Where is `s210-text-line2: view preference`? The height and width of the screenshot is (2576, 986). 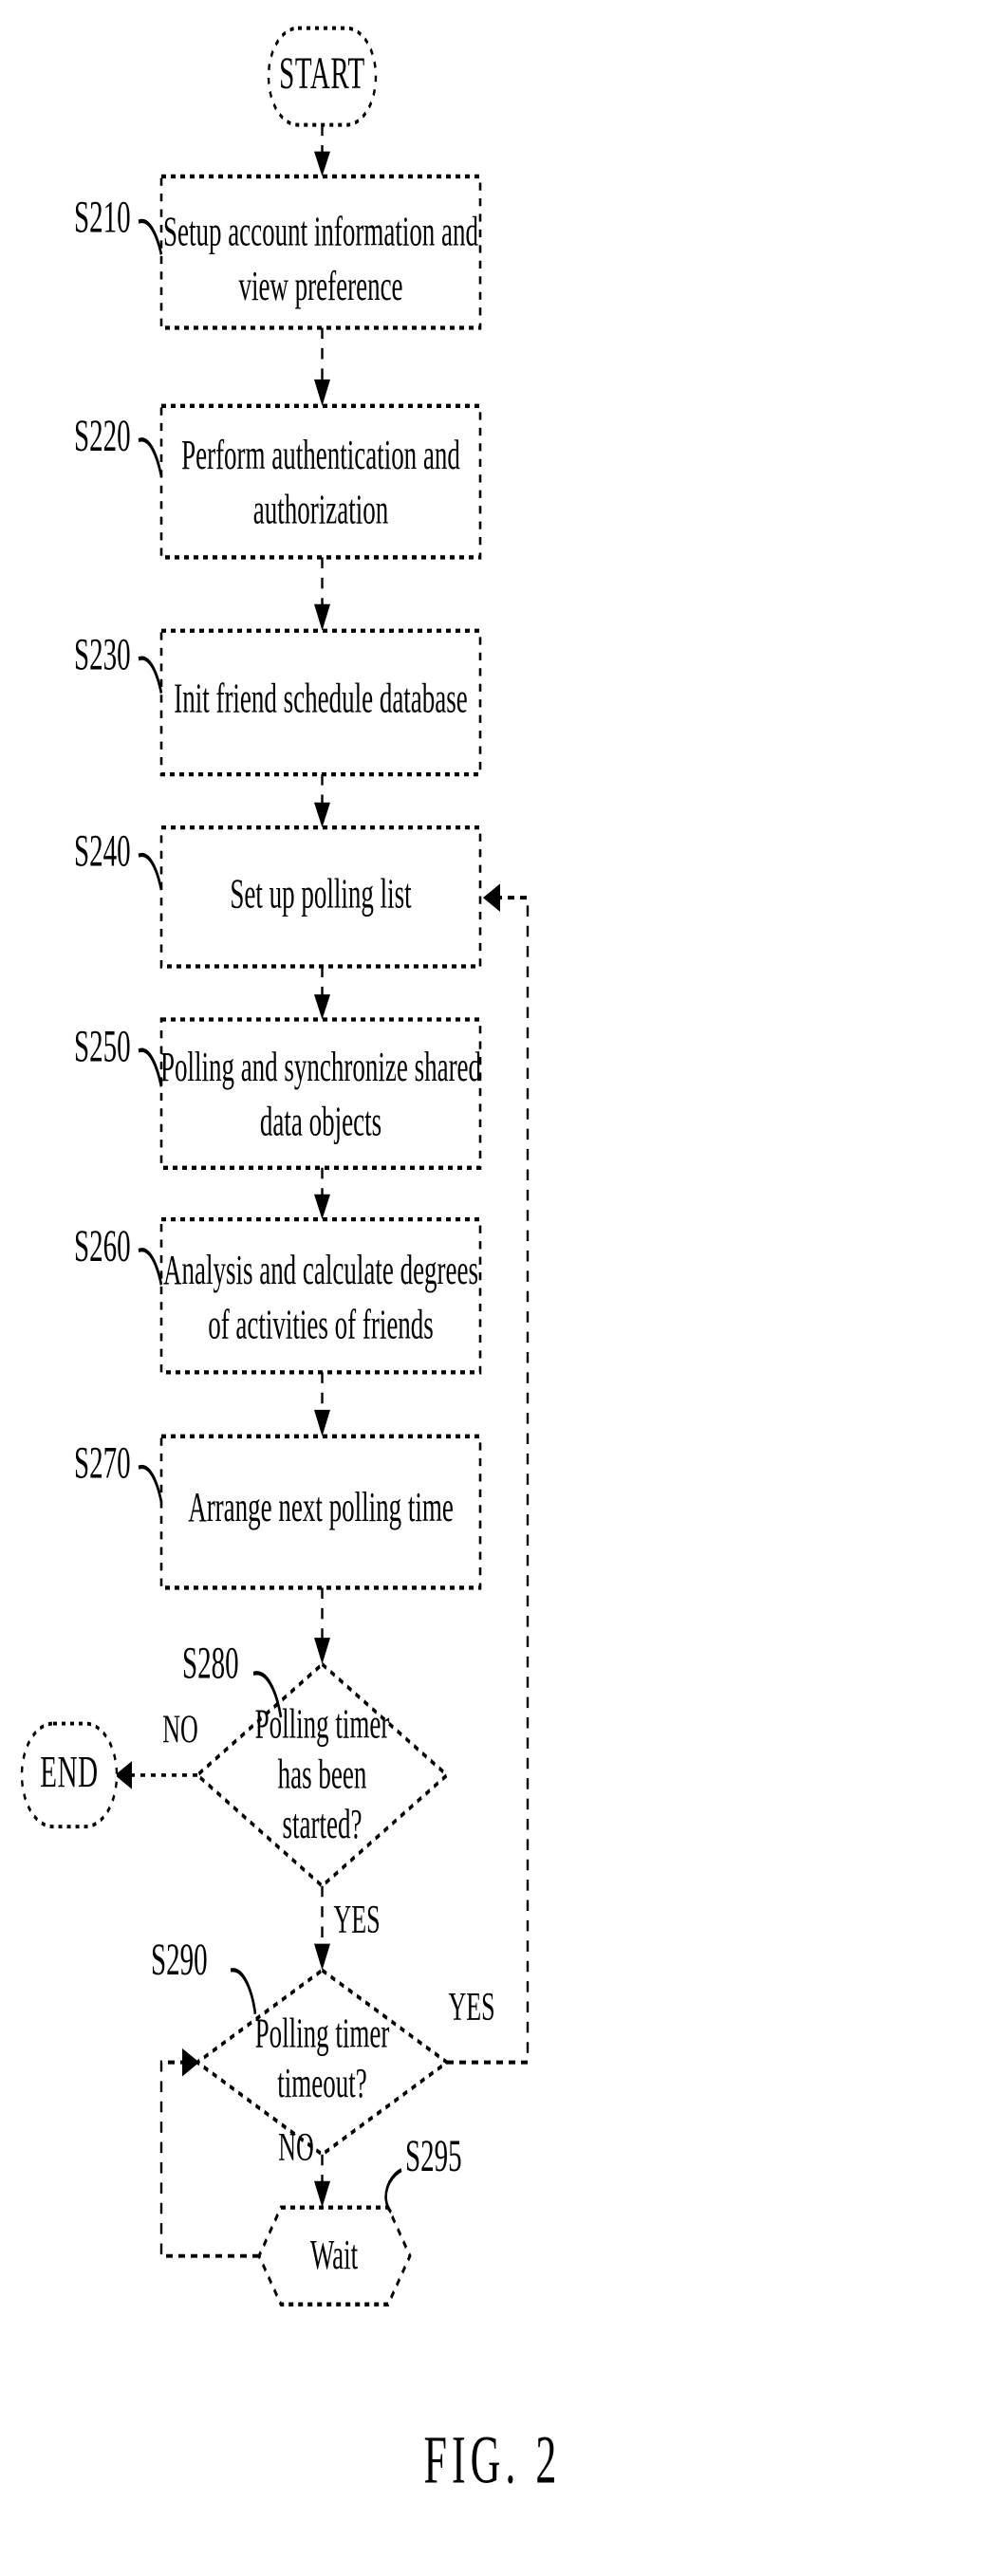
s210-text-line2: view preference is located at coordinates (320, 285).